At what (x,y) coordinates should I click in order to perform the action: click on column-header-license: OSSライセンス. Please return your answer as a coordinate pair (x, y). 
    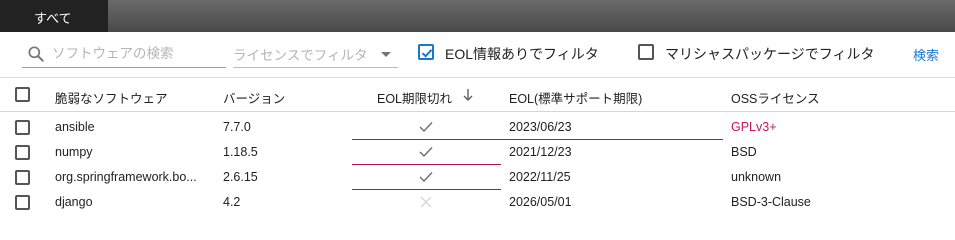
    Looking at the image, I should click on (775, 97).